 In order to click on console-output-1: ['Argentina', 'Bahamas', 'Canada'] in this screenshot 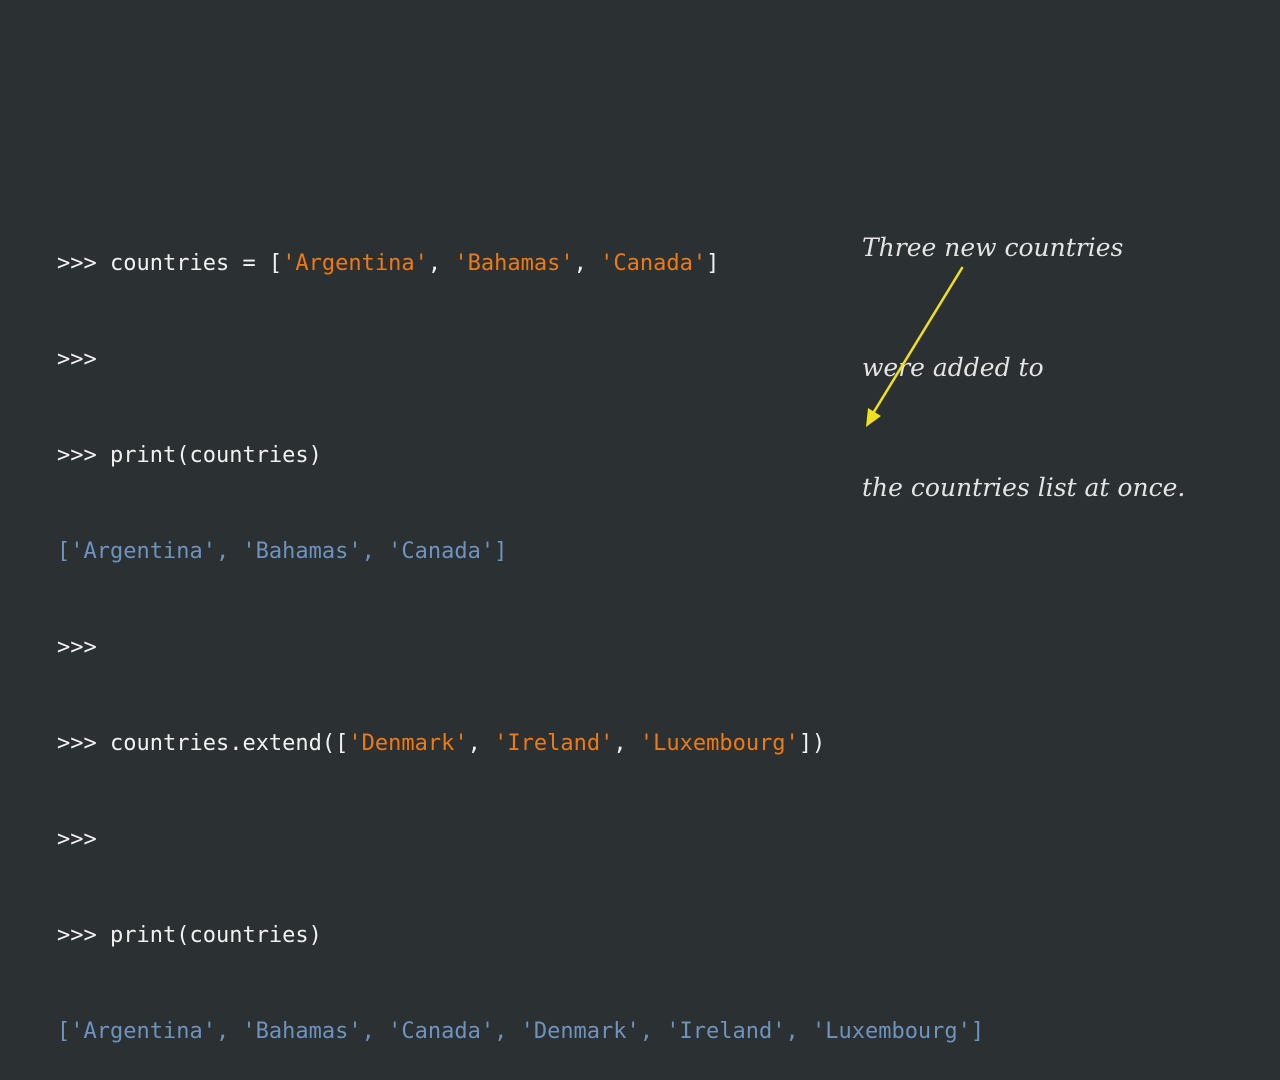, I will do `click(520, 552)`.